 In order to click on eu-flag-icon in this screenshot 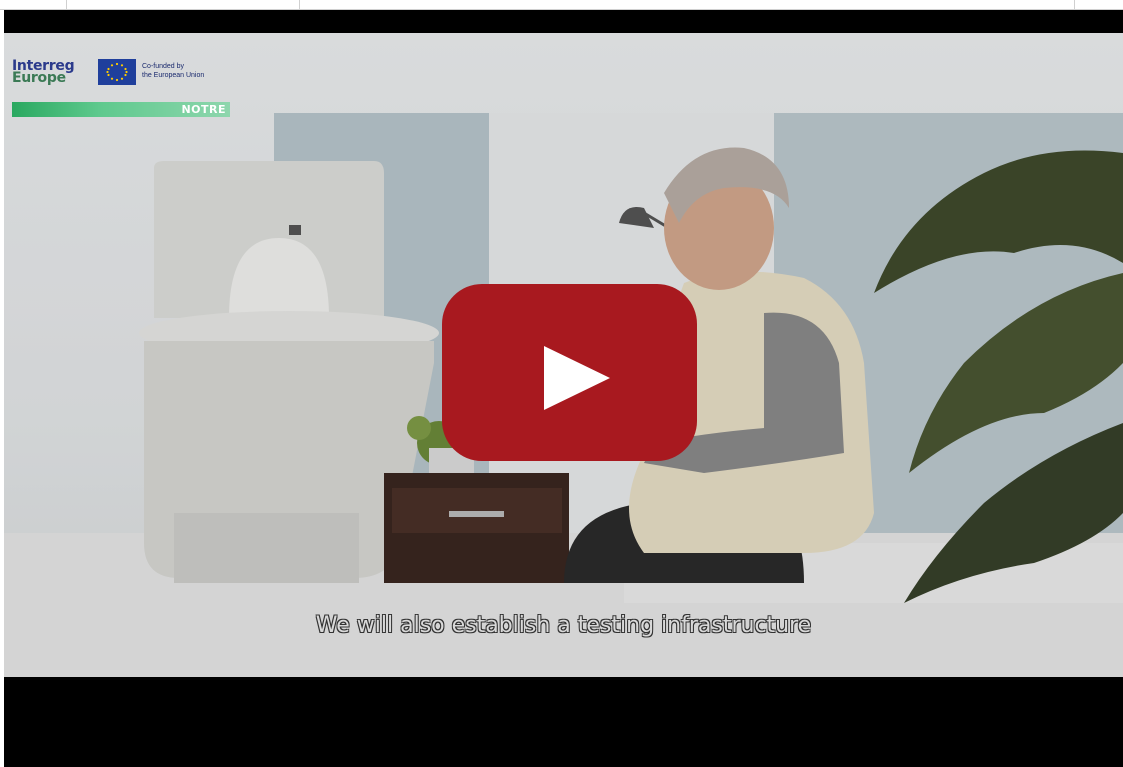, I will do `click(117, 72)`.